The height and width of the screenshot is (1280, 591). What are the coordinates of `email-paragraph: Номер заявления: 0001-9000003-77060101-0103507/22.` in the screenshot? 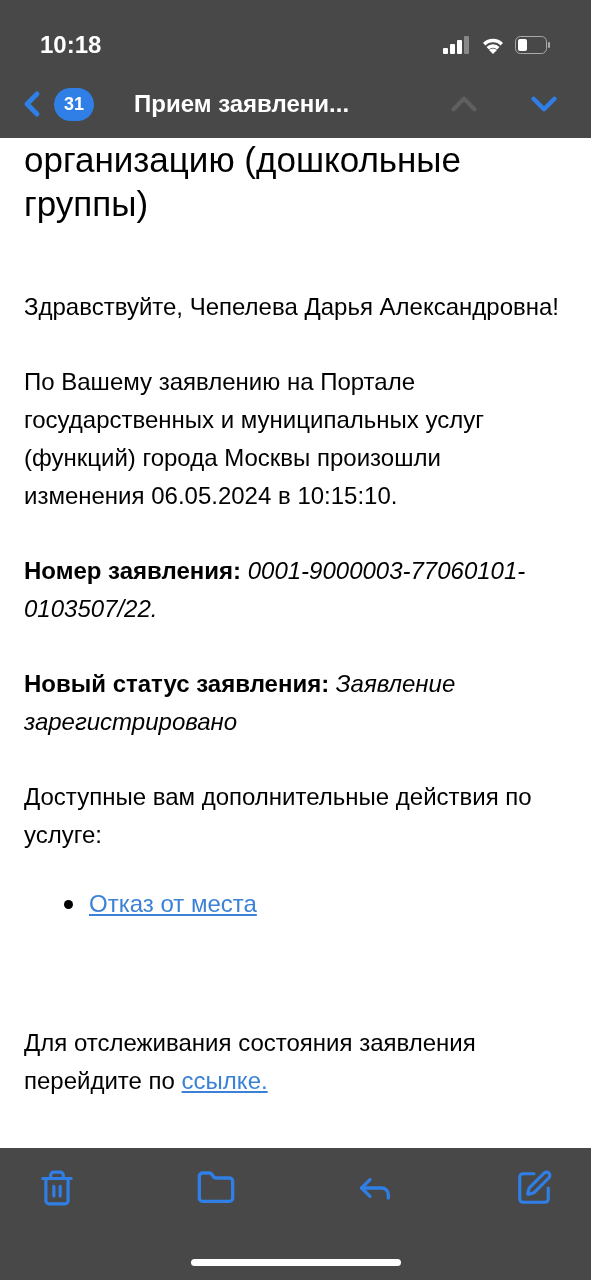 It's located at (275, 590).